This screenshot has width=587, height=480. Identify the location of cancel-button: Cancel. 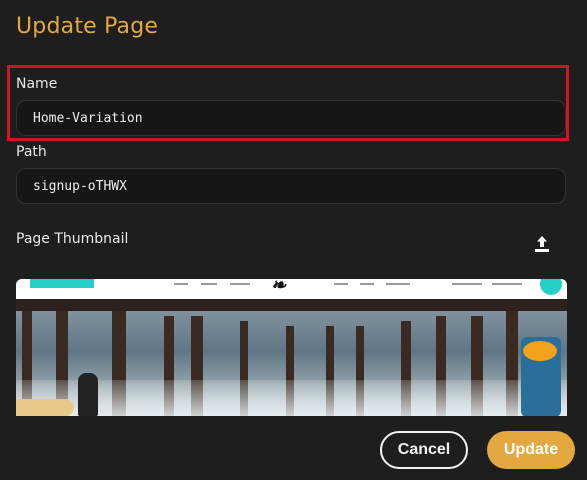
(424, 450).